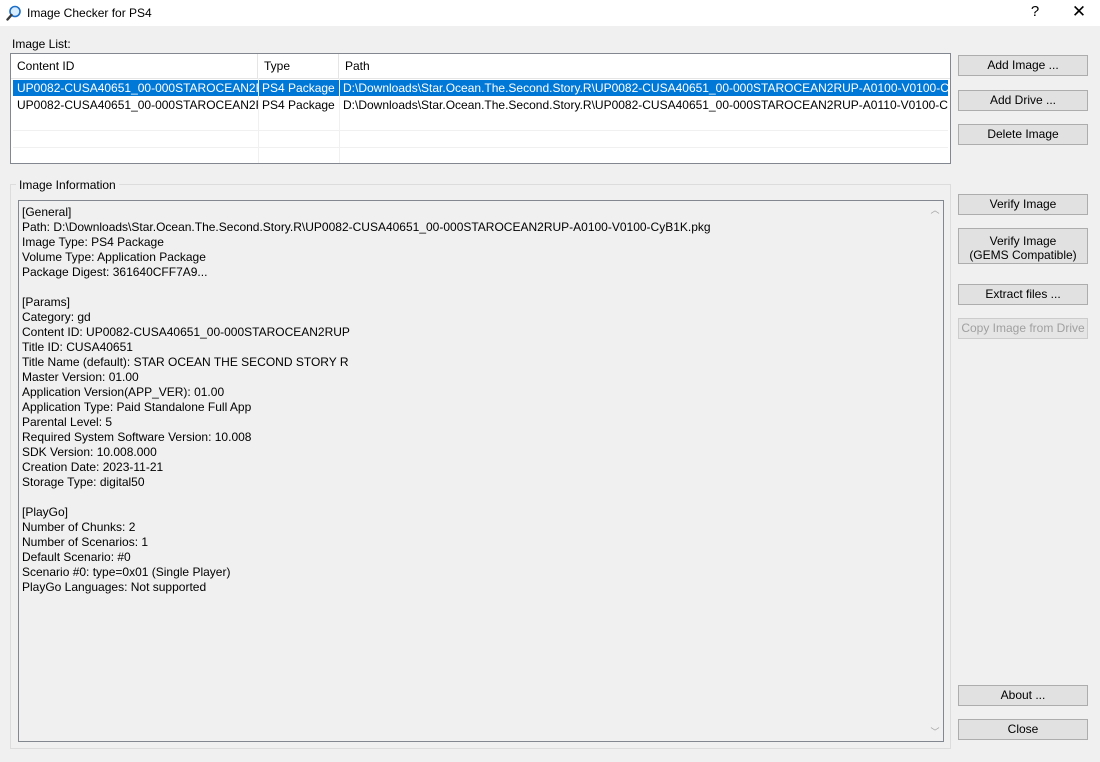 The width and height of the screenshot is (1100, 762). Describe the element at coordinates (935, 471) in the screenshot. I see `vertical-scrollbar: ︿ ﹀` at that location.